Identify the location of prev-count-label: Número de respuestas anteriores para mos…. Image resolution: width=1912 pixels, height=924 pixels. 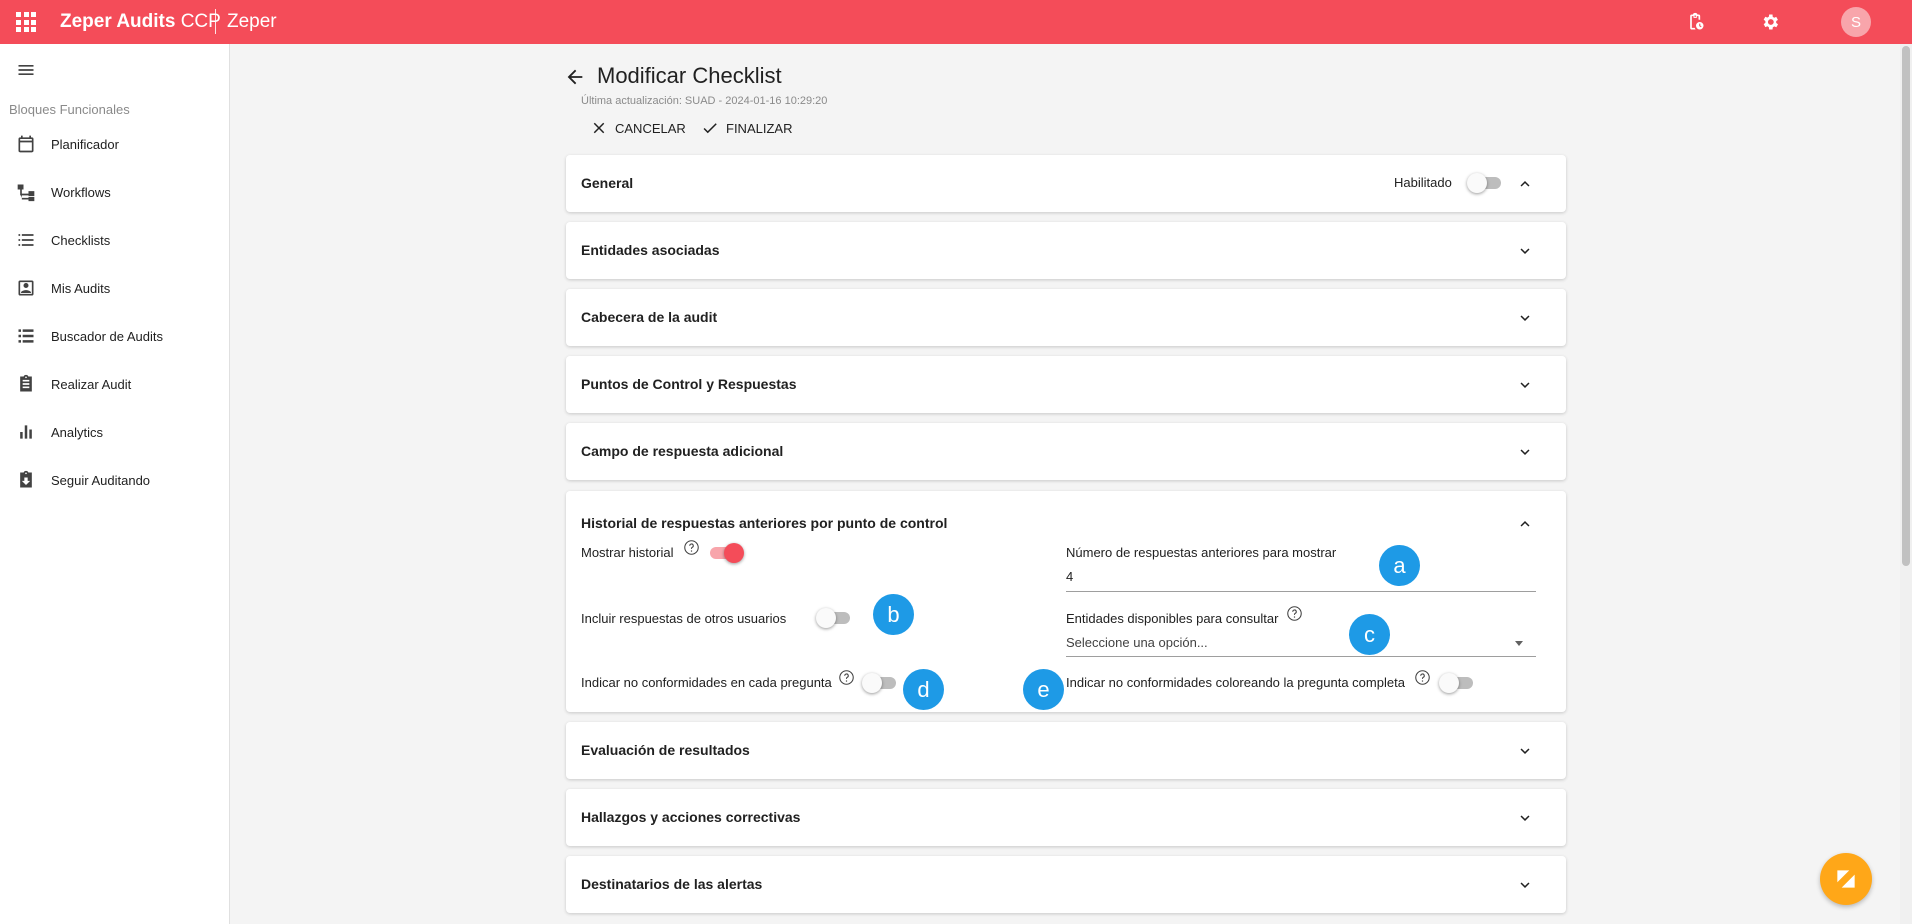
(1201, 552).